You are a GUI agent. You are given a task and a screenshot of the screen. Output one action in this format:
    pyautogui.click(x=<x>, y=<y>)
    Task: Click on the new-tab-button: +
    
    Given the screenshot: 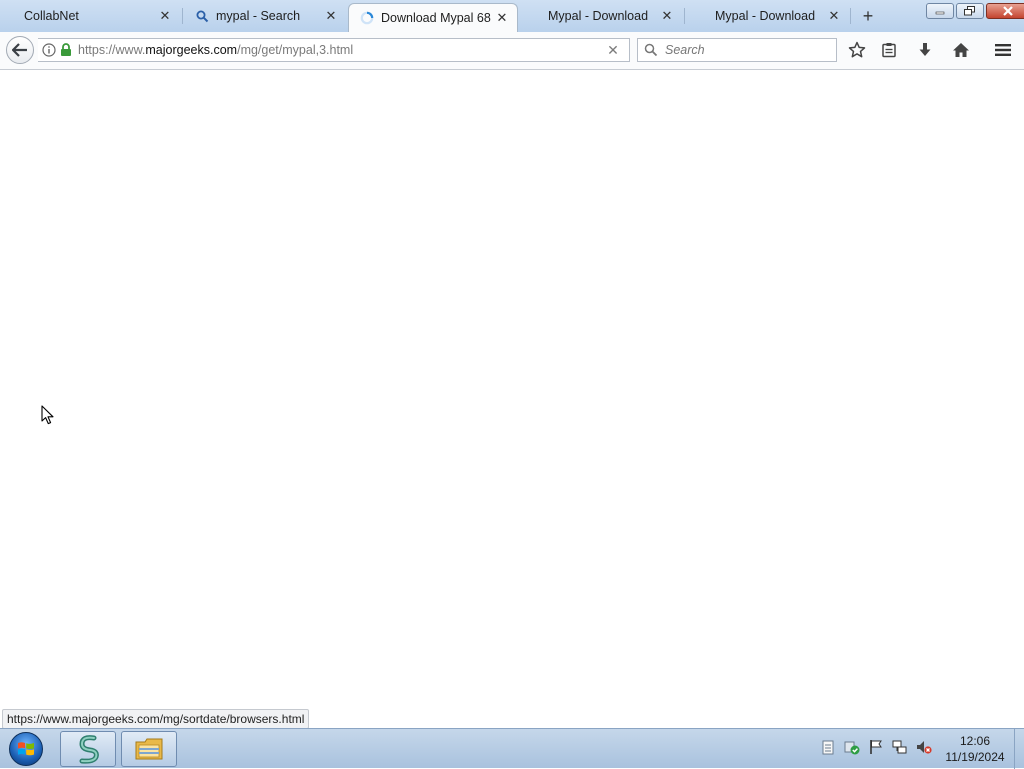 What is the action you would take?
    pyautogui.click(x=868, y=16)
    